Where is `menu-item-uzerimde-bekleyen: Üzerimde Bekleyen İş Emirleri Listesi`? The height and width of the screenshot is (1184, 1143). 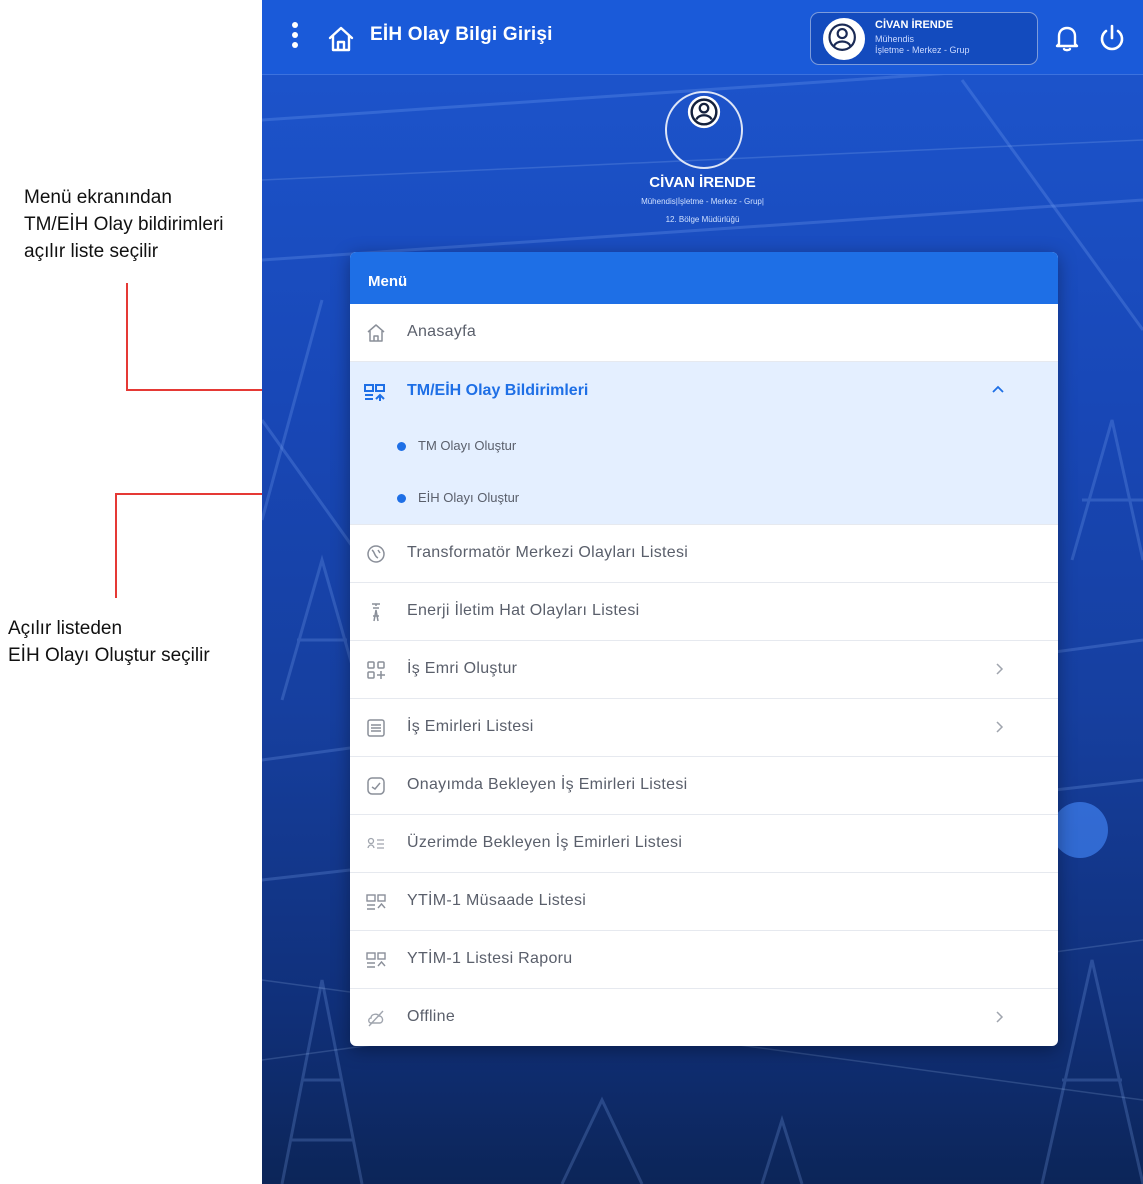 menu-item-uzerimde-bekleyen: Üzerimde Bekleyen İş Emirleri Listesi is located at coordinates (704, 844).